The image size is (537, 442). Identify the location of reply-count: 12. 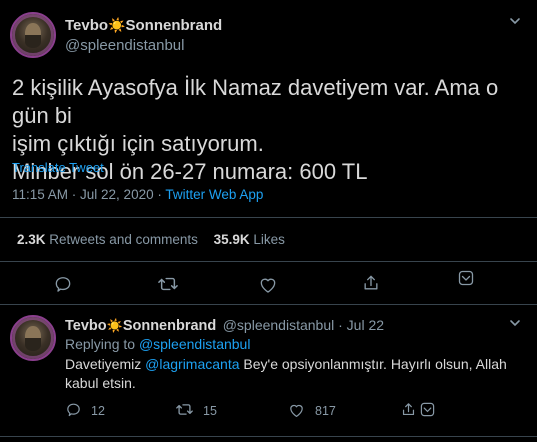
(98, 411).